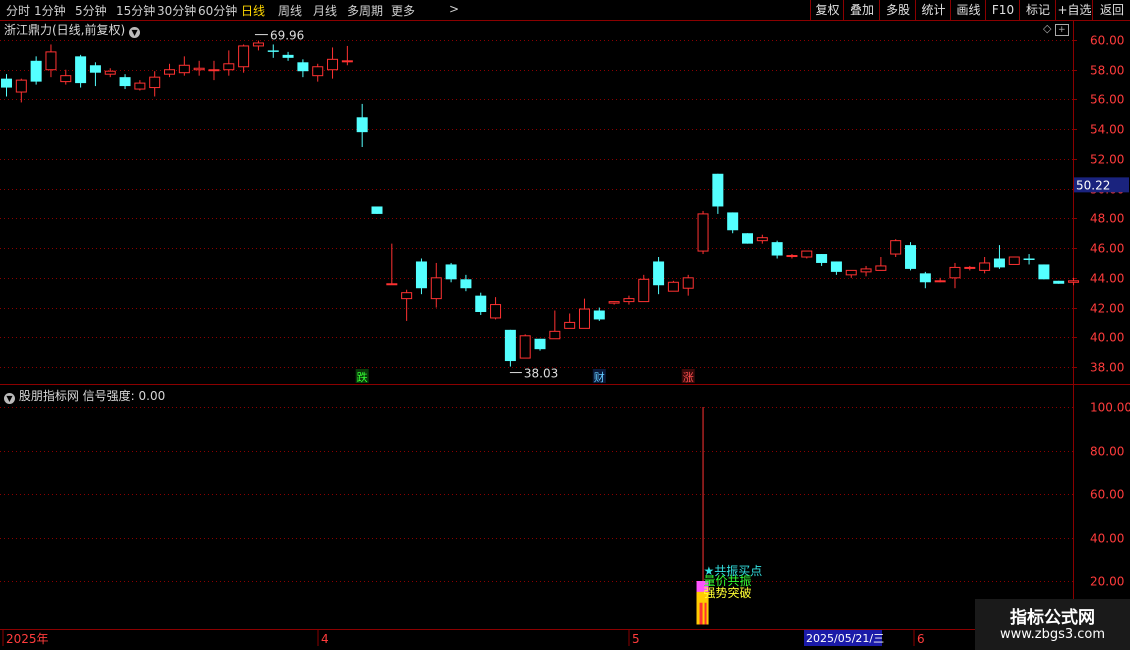 This screenshot has width=1130, height=650. I want to click on cursor-date-label: 2025/05/21/三, so click(845, 638).